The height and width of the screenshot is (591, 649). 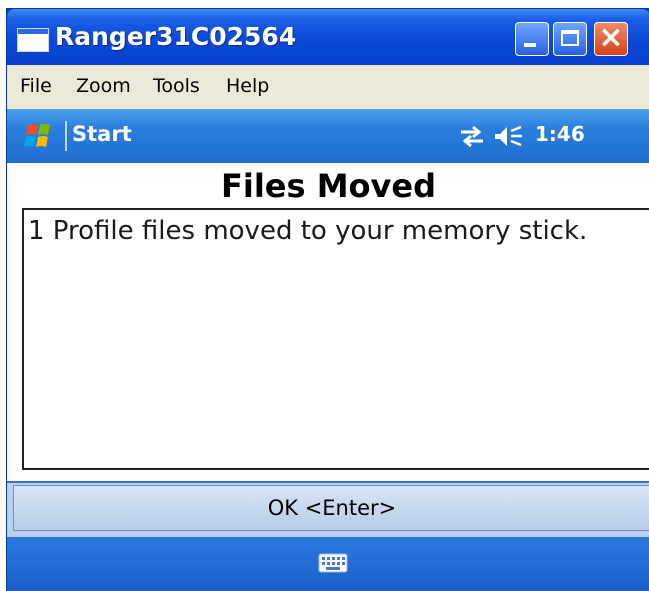 I want to click on dialog-heading: Files Moved, so click(x=328, y=186).